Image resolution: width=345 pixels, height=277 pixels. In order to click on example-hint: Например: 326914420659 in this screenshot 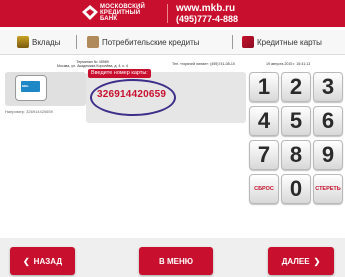, I will do `click(29, 111)`.